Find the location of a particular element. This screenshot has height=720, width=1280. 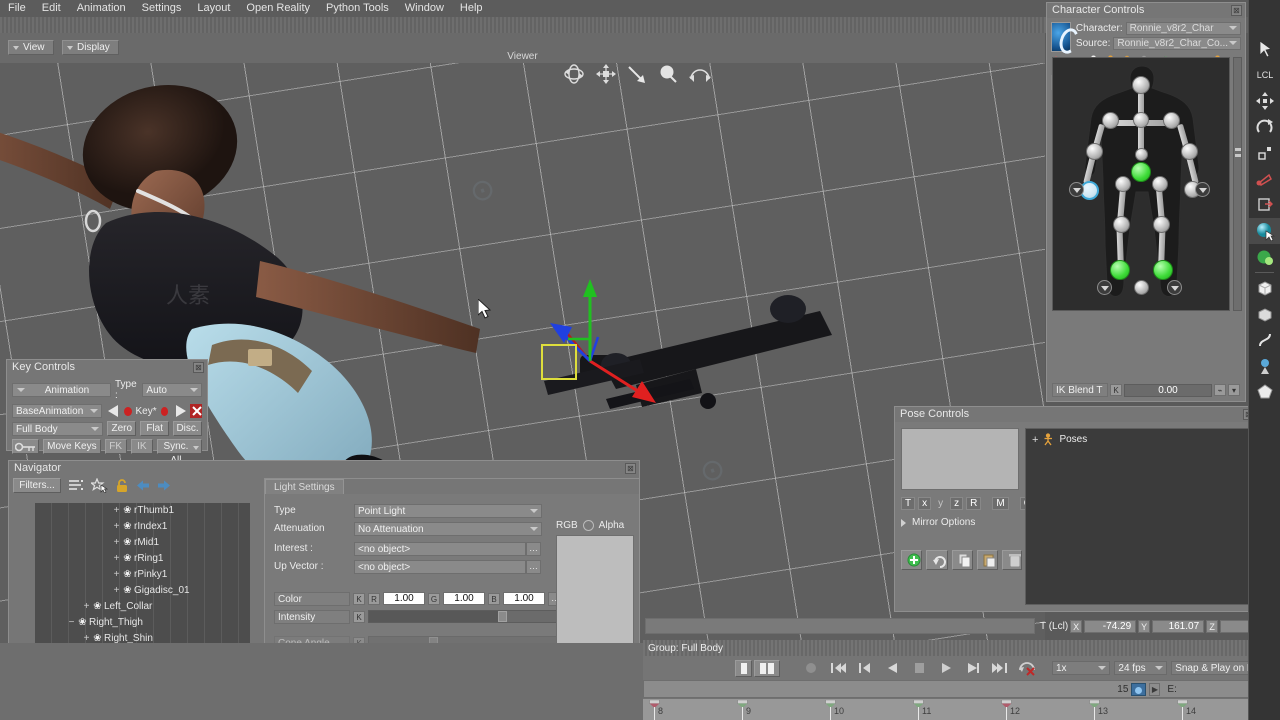

joint-chest is located at coordinates (1141, 120).